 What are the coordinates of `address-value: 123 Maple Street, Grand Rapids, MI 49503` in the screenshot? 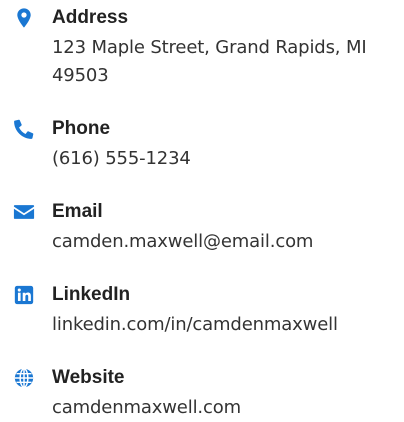 It's located at (209, 61).